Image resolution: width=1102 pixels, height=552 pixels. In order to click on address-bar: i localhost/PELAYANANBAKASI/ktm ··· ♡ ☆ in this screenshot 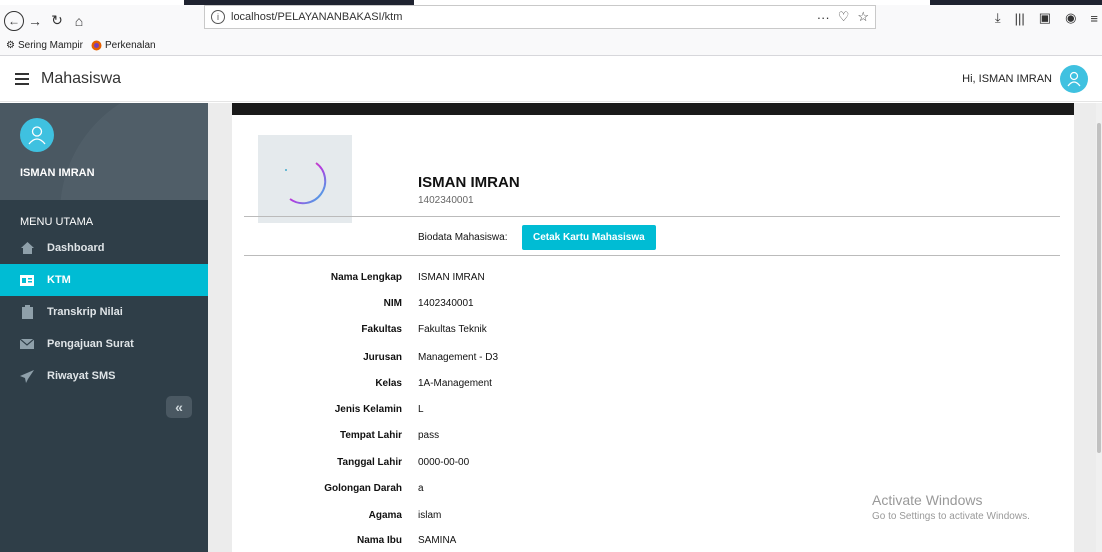, I will do `click(540, 17)`.